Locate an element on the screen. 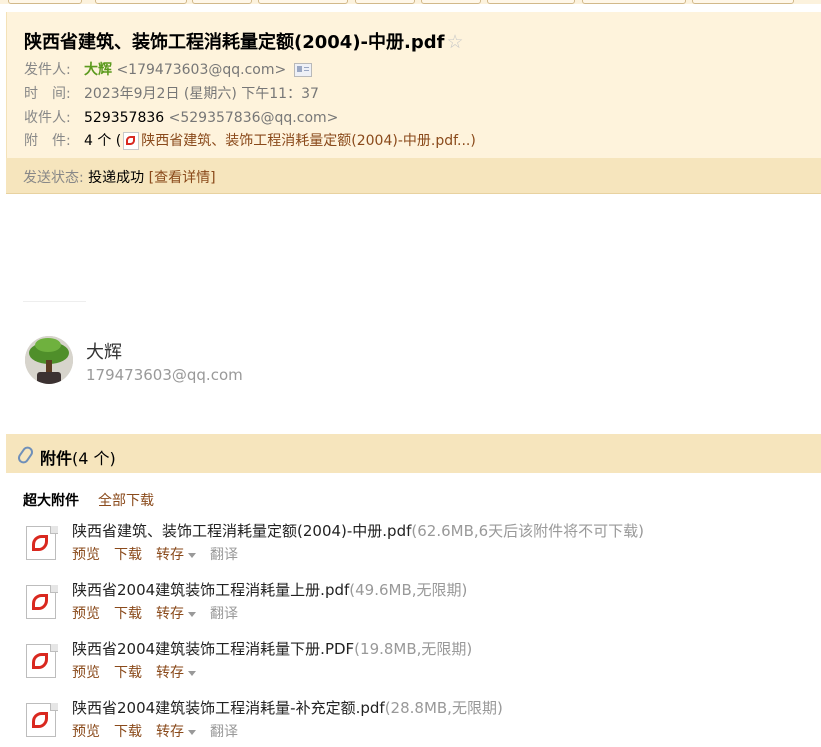 The height and width of the screenshot is (747, 821). status-value: 投递成功 is located at coordinates (116, 178).